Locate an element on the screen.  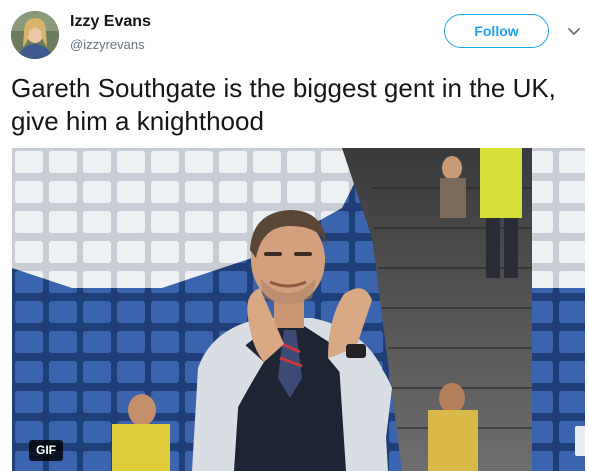
avatar is located at coordinates (35, 35).